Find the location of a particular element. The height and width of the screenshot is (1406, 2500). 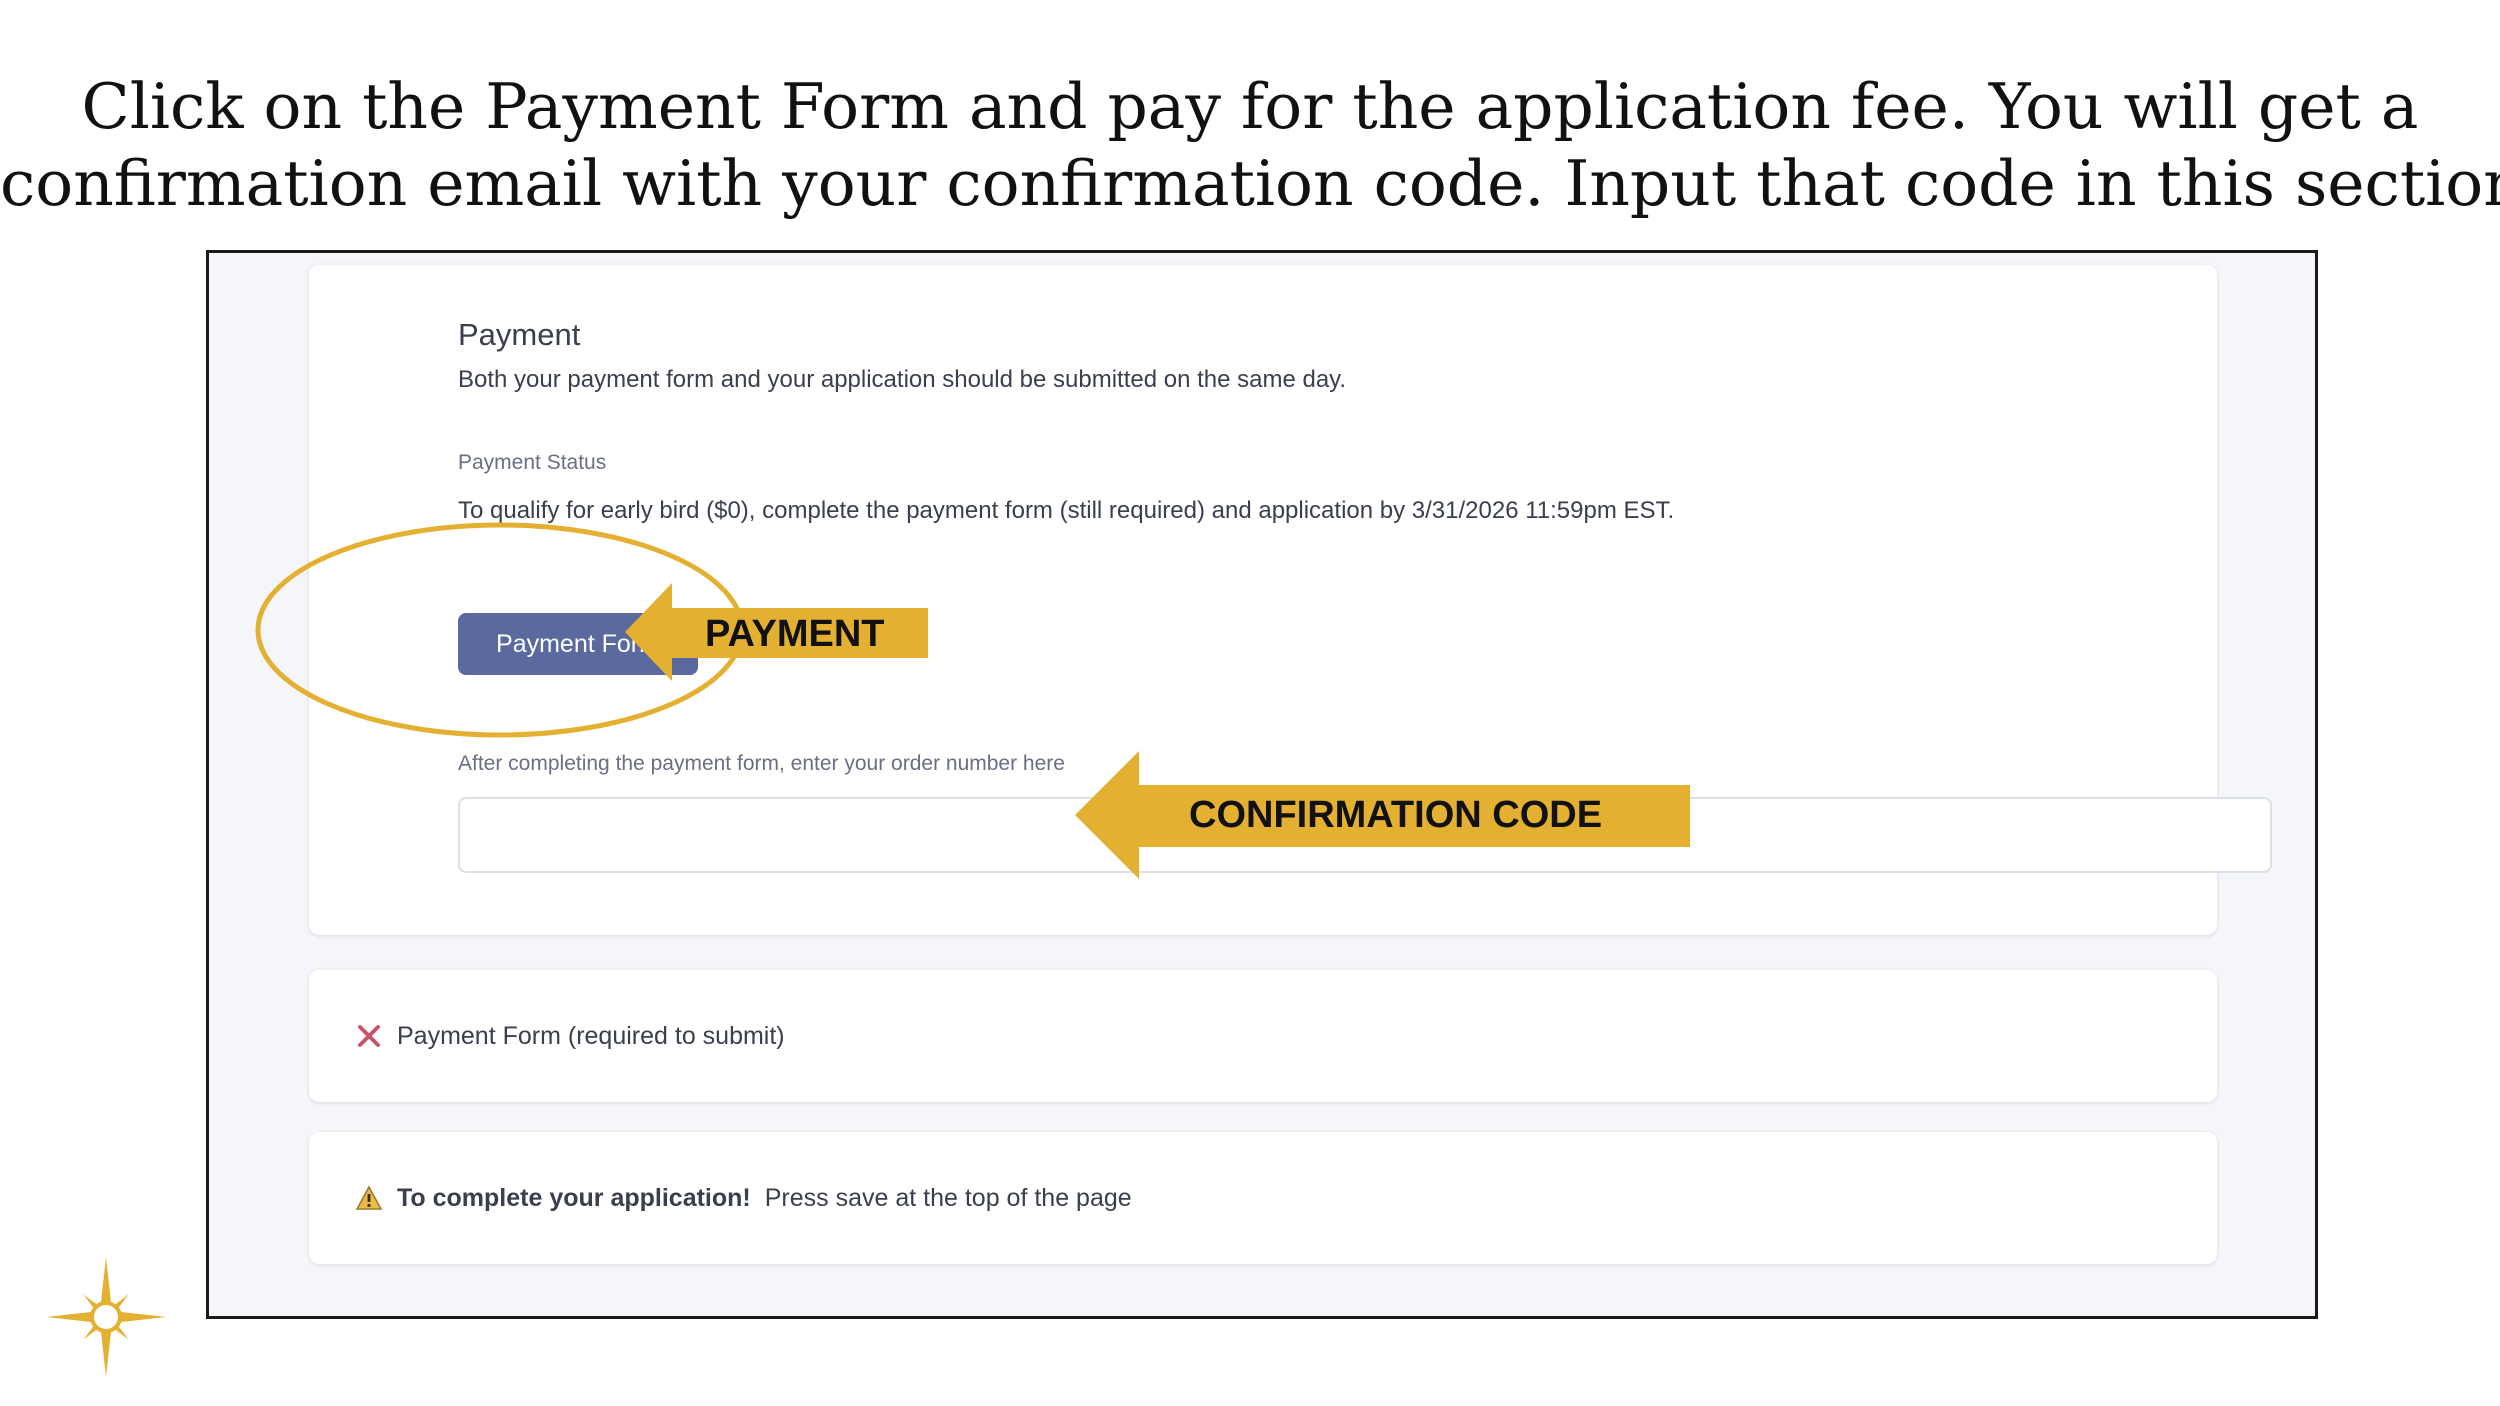

notice-text: Press save at the top of the page is located at coordinates (948, 1197).